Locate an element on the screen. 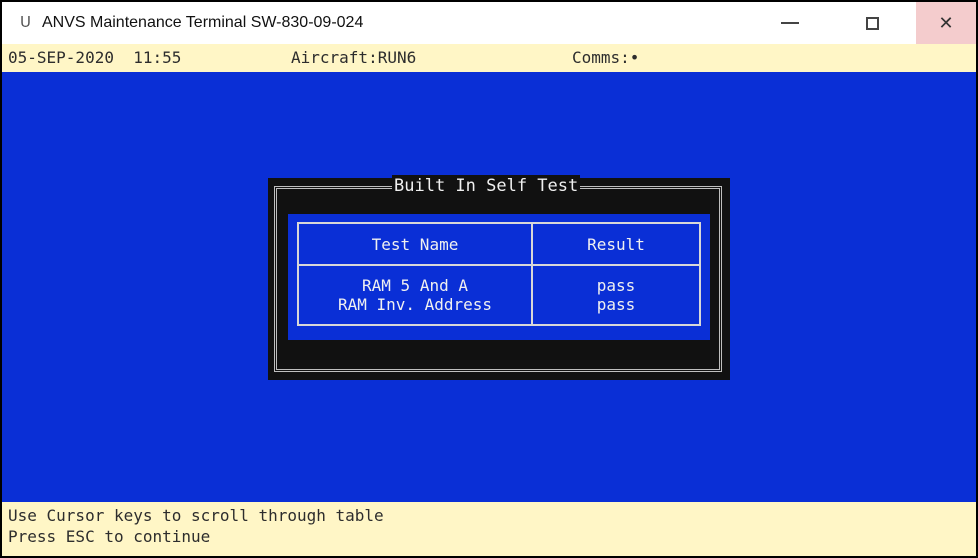 Image resolution: width=978 pixels, height=558 pixels. table-header-row: Test Name Result is located at coordinates (499, 244).